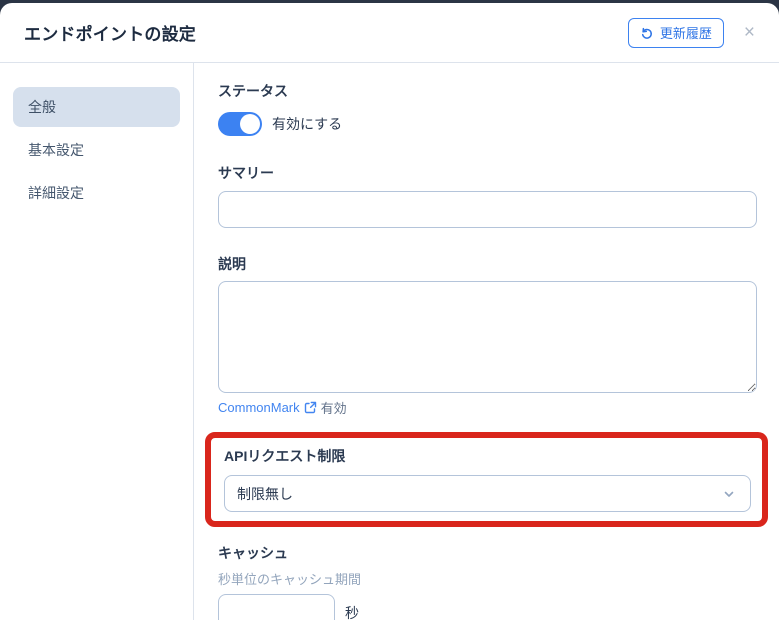 This screenshot has height=620, width=779. Describe the element at coordinates (487, 407) in the screenshot. I see `description-hint: CommonMark 有効` at that location.